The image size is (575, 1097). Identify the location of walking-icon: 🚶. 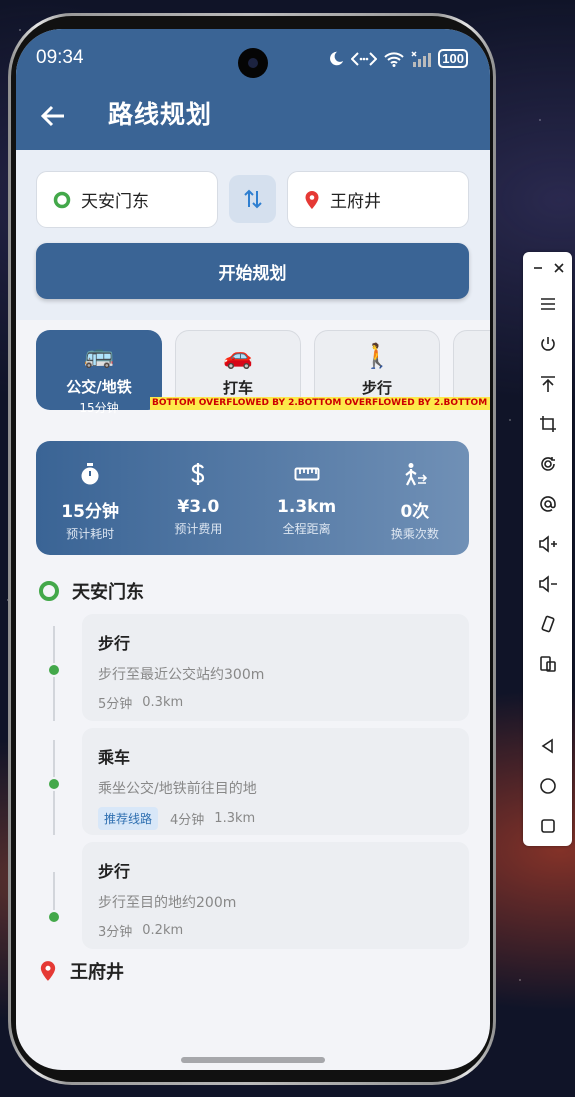
(377, 356).